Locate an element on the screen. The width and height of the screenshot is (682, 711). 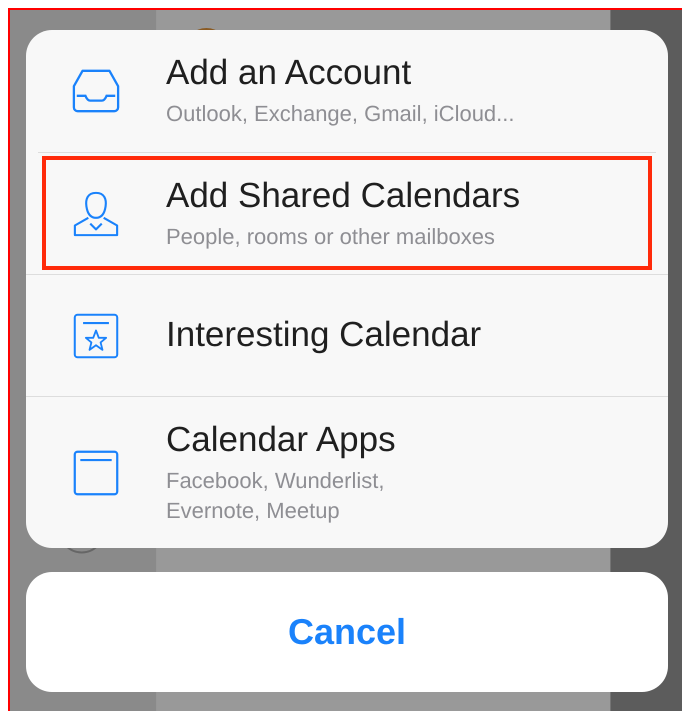
item-title: Add an Account is located at coordinates (289, 73).